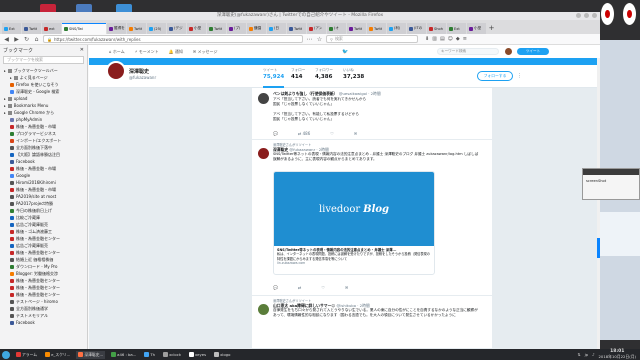  Describe the element at coordinates (43, 98) in the screenshot. I see `bookmark-folder: ▸ upload` at that location.